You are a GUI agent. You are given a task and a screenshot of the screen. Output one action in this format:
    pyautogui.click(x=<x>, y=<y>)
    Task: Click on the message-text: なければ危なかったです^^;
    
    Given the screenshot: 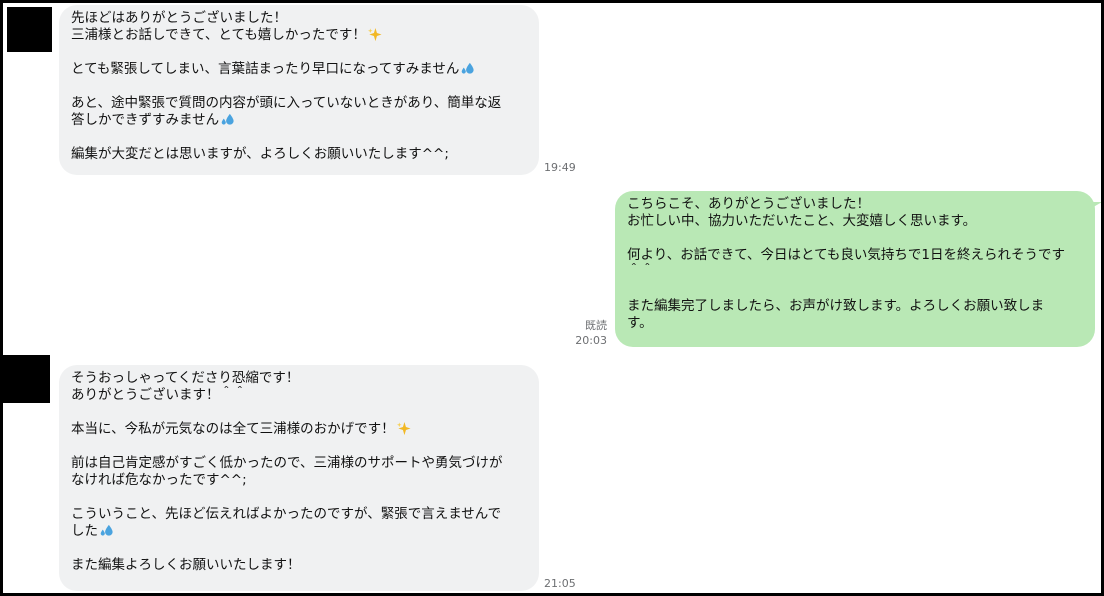 What is the action you would take?
    pyautogui.click(x=159, y=480)
    